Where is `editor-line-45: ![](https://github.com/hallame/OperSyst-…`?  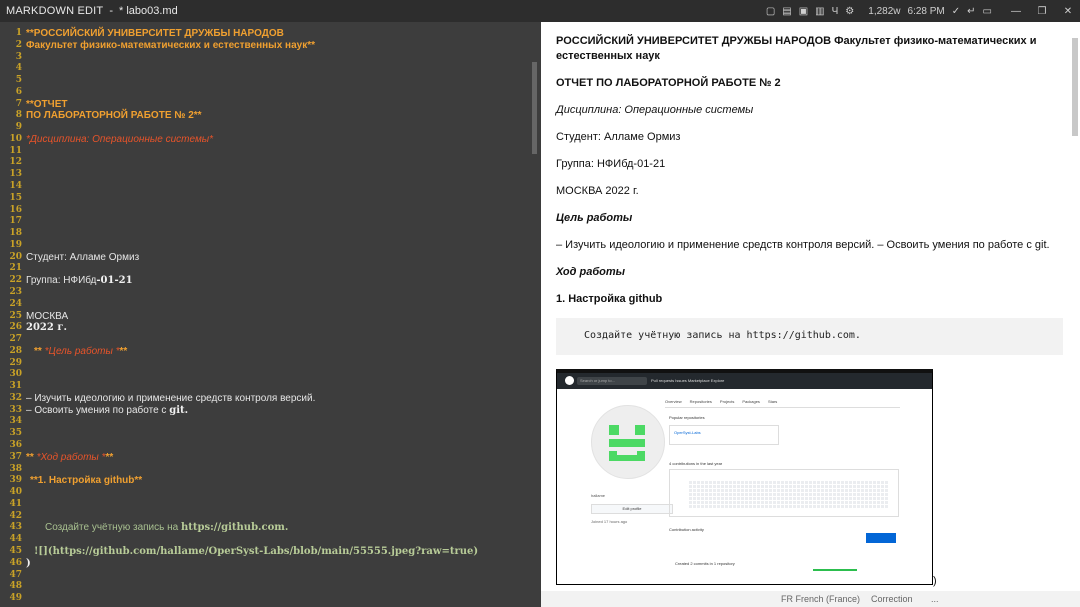 editor-line-45: ![](https://github.com/hallame/OperSyst-… is located at coordinates (256, 551).